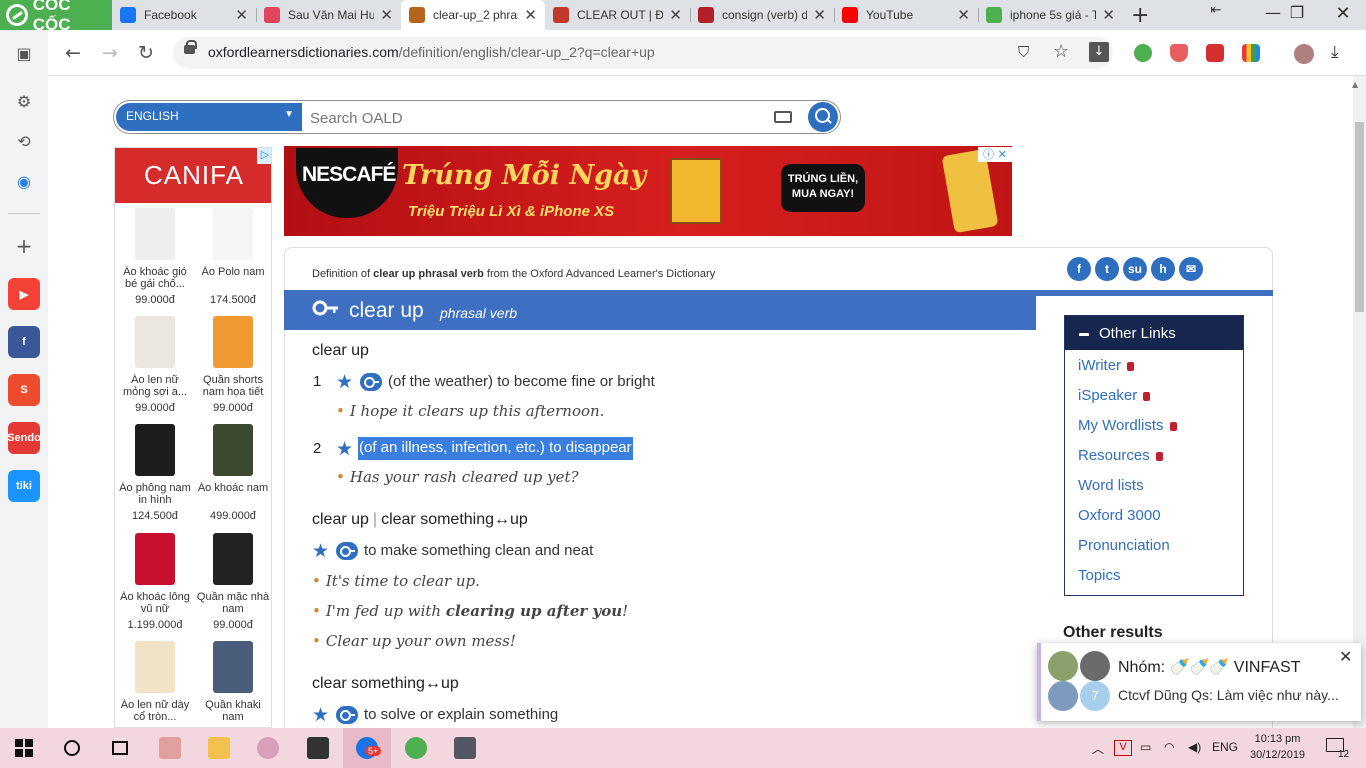  I want to click on sidebar-toggle-icon: ▣, so click(24, 53).